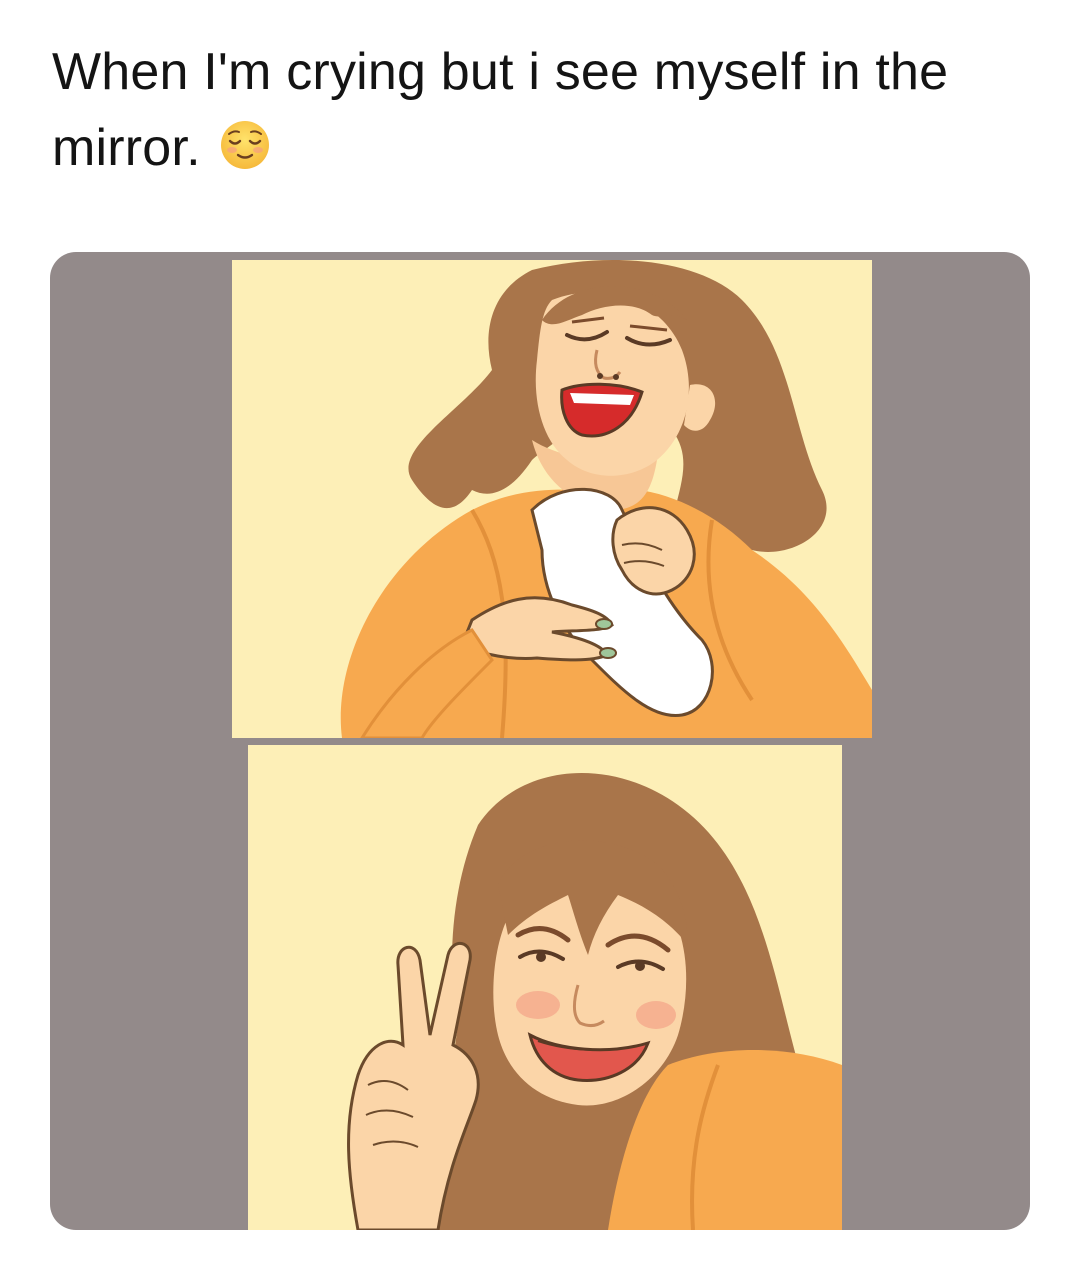  Describe the element at coordinates (245, 142) in the screenshot. I see `relieved-face-emoji-icon` at that location.